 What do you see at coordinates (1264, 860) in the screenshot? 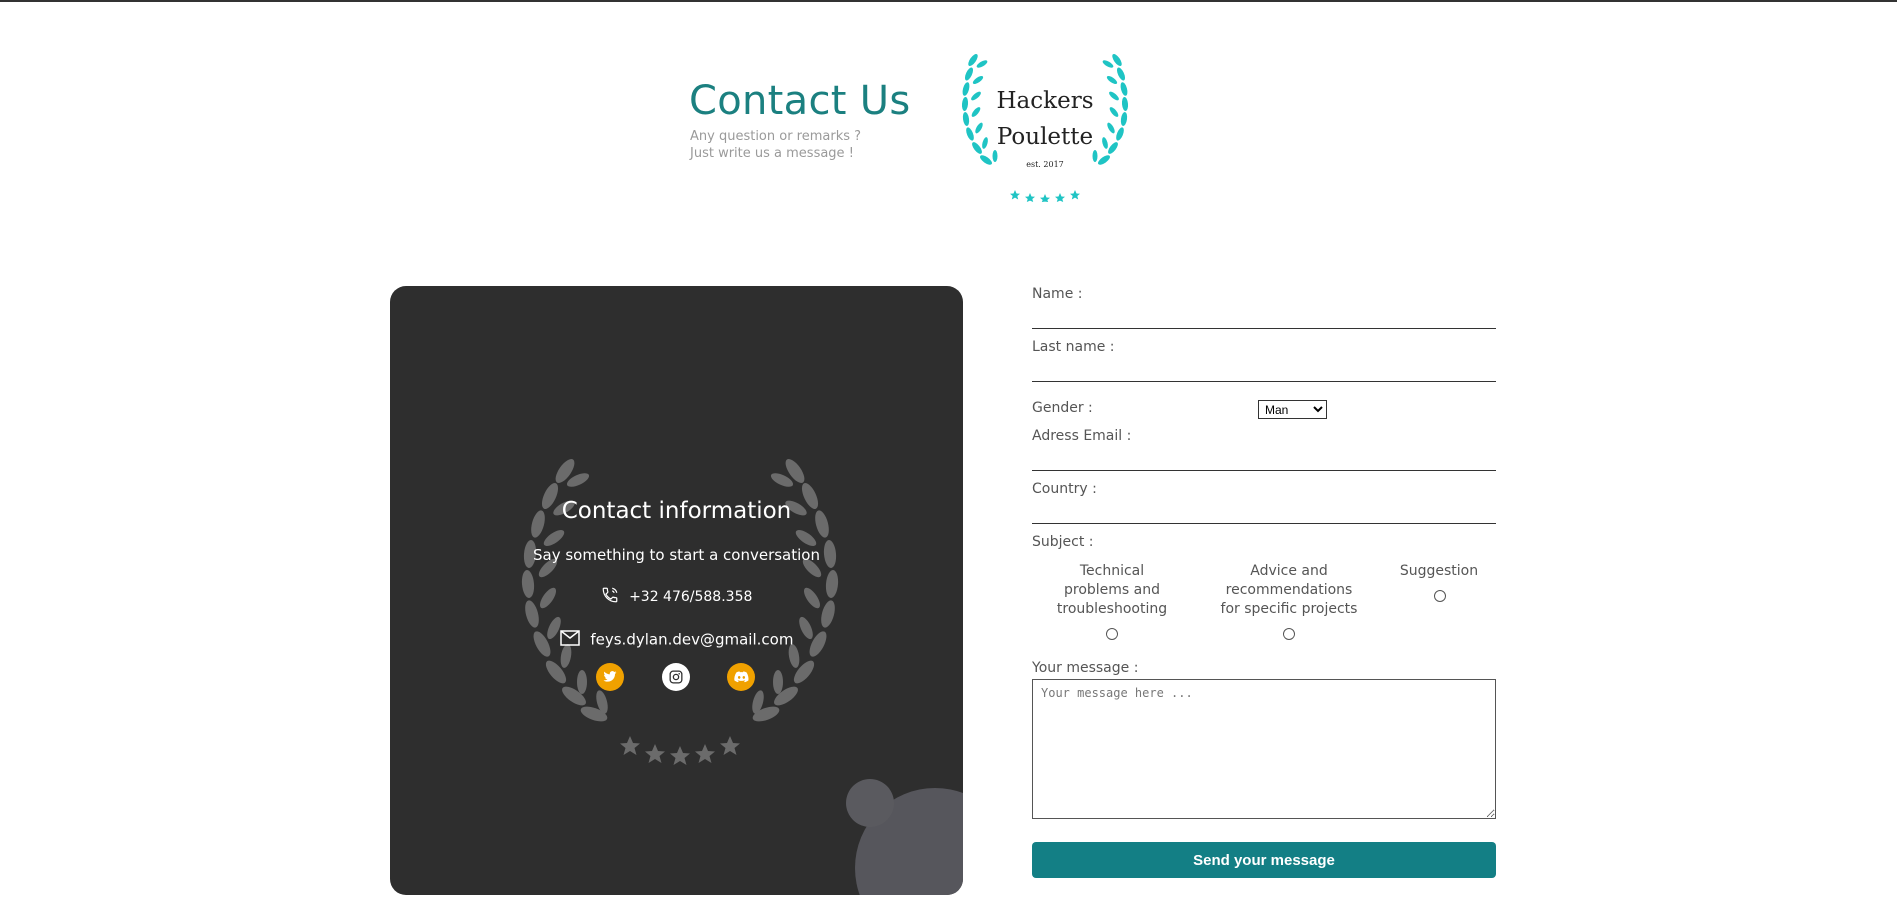
I see `send-message-button: Send your message` at bounding box center [1264, 860].